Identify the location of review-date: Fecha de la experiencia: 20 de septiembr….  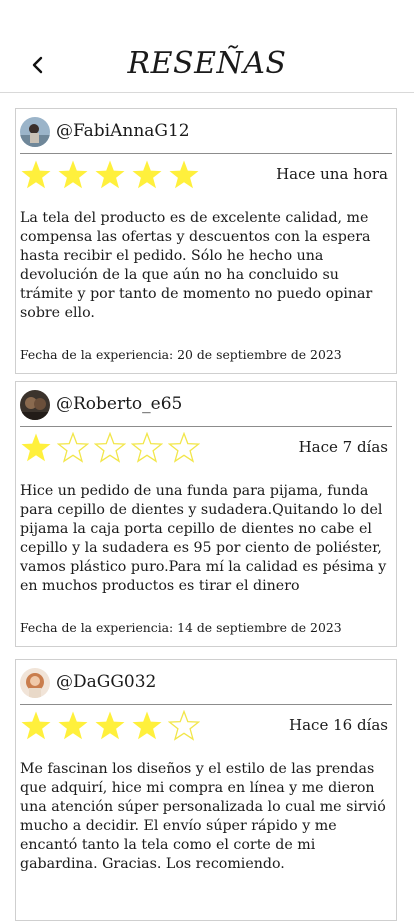
(181, 354).